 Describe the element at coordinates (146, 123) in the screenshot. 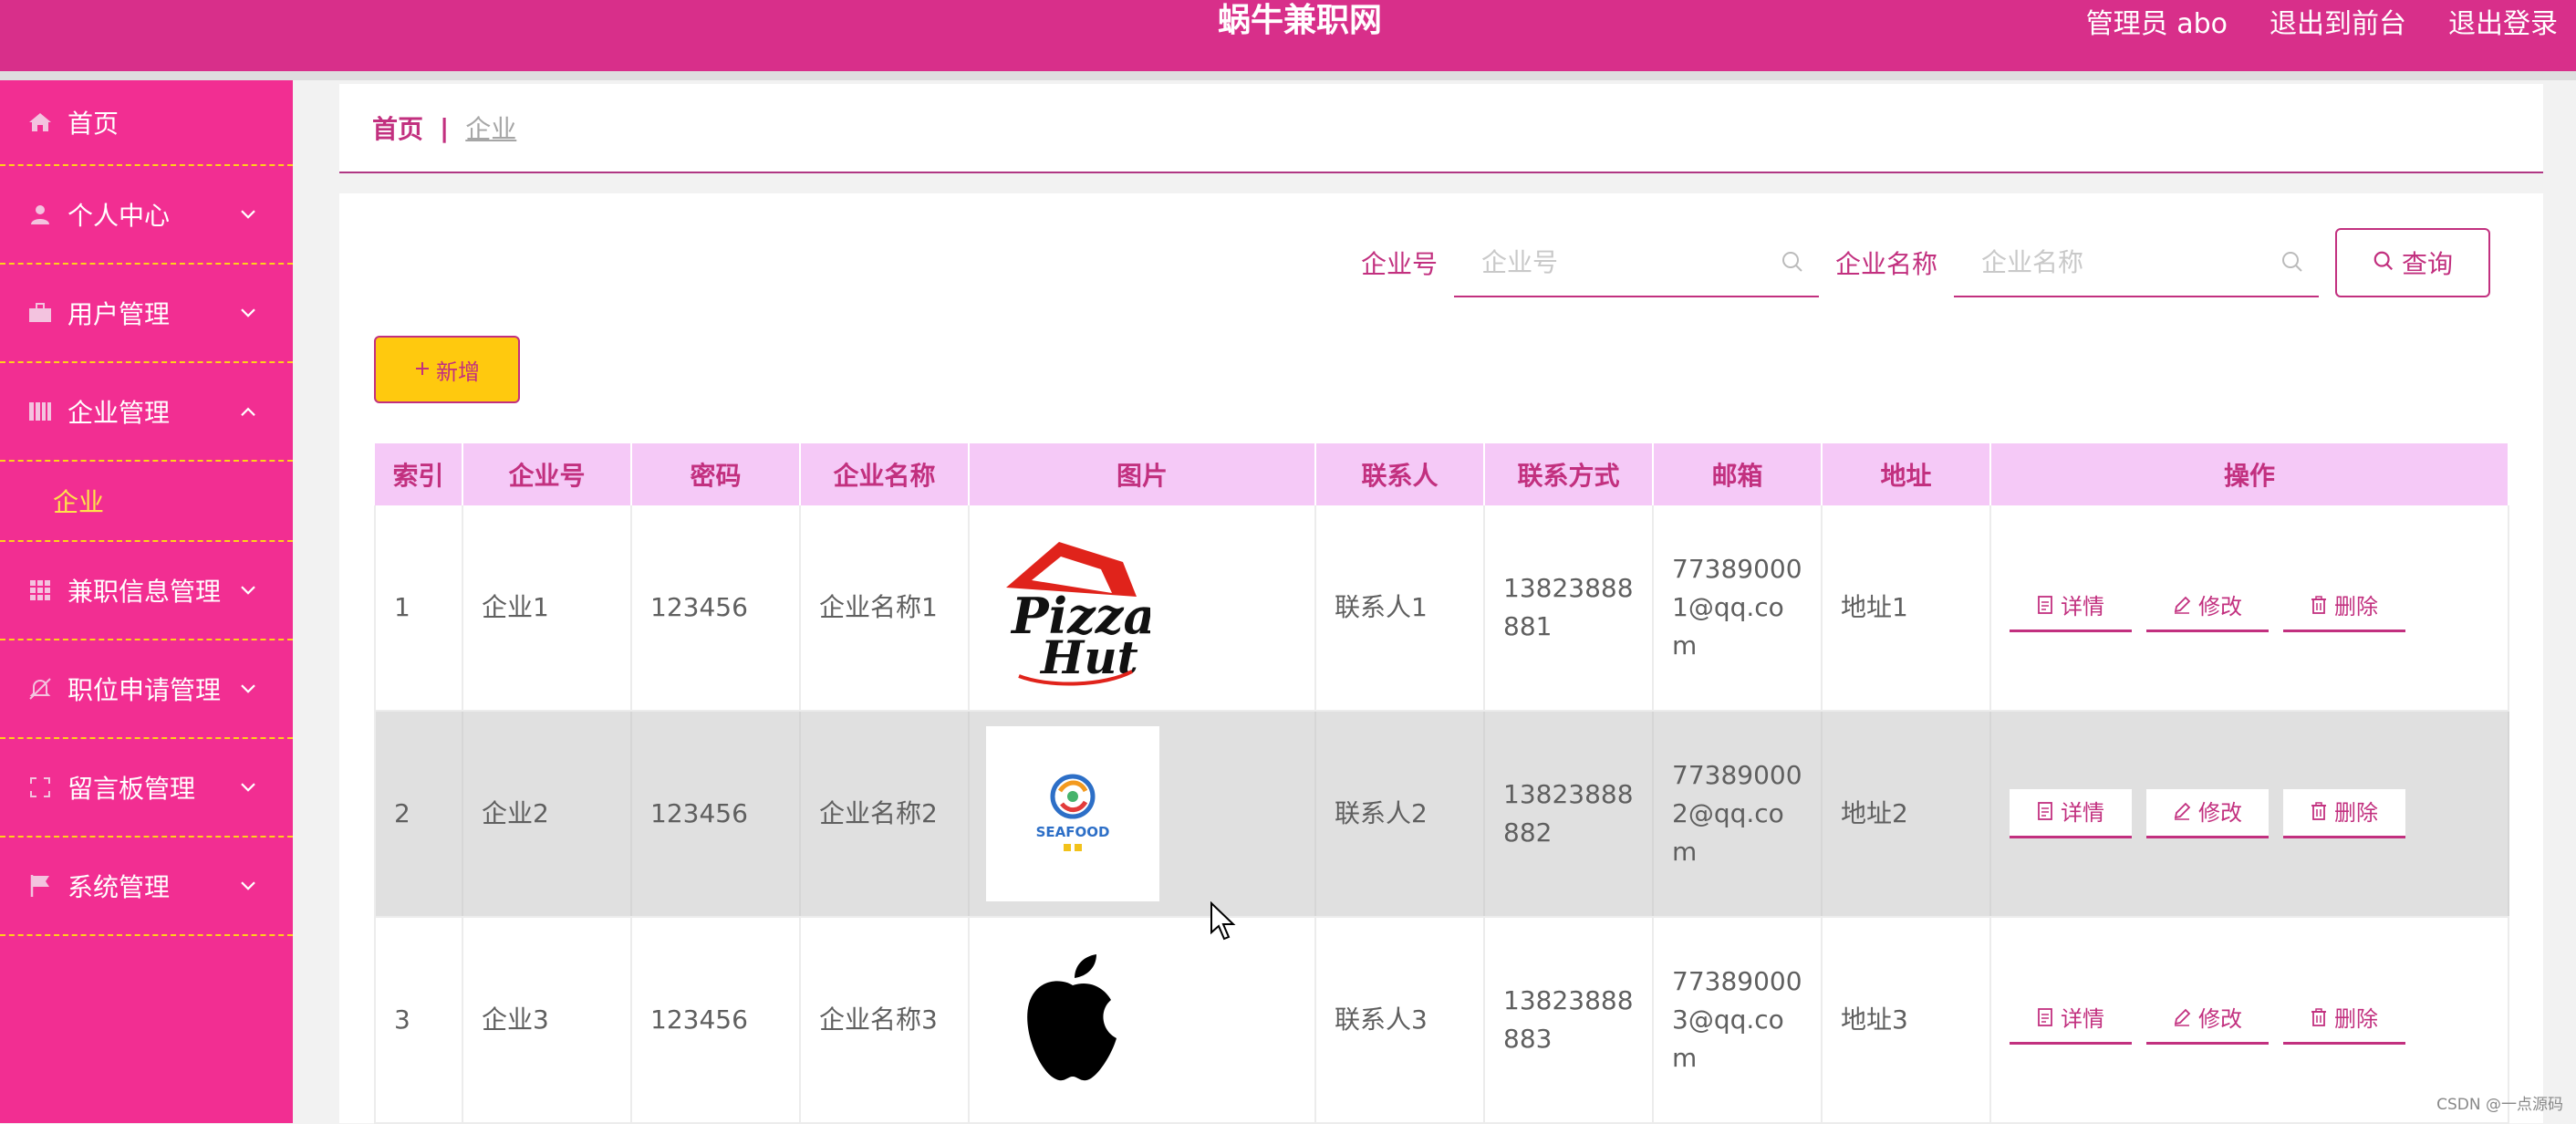

I see `sidebar-item-home: 首页` at that location.